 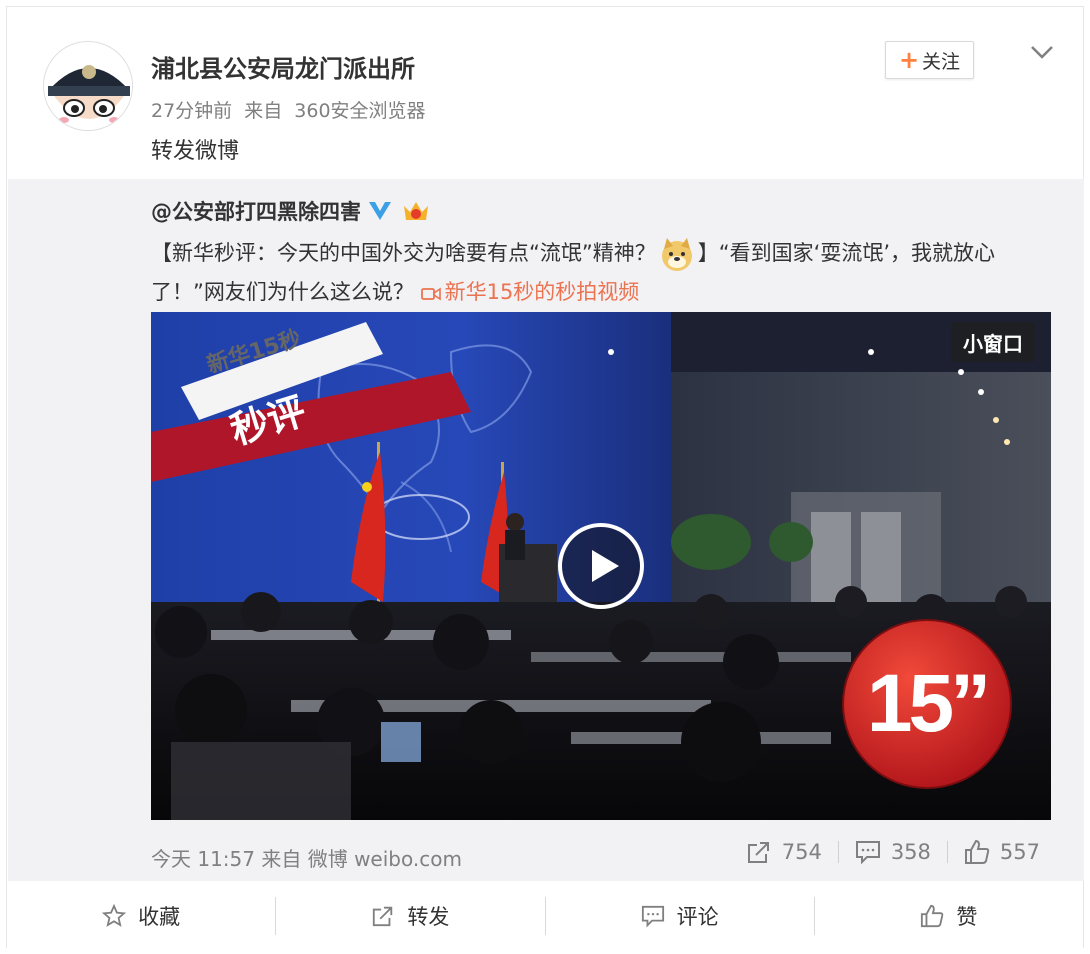 What do you see at coordinates (114, 915) in the screenshot?
I see `star-icon` at bounding box center [114, 915].